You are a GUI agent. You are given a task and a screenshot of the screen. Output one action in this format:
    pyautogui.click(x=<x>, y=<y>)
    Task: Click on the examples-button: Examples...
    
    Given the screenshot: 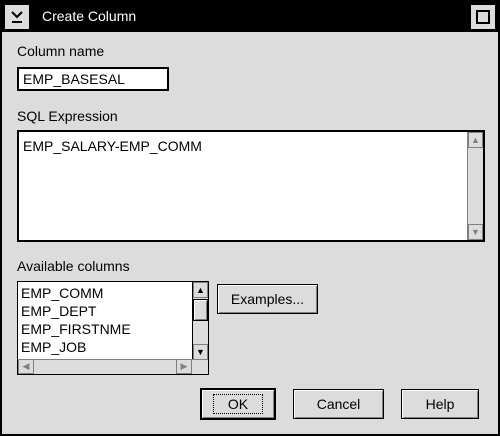 What is the action you would take?
    pyautogui.click(x=267, y=299)
    